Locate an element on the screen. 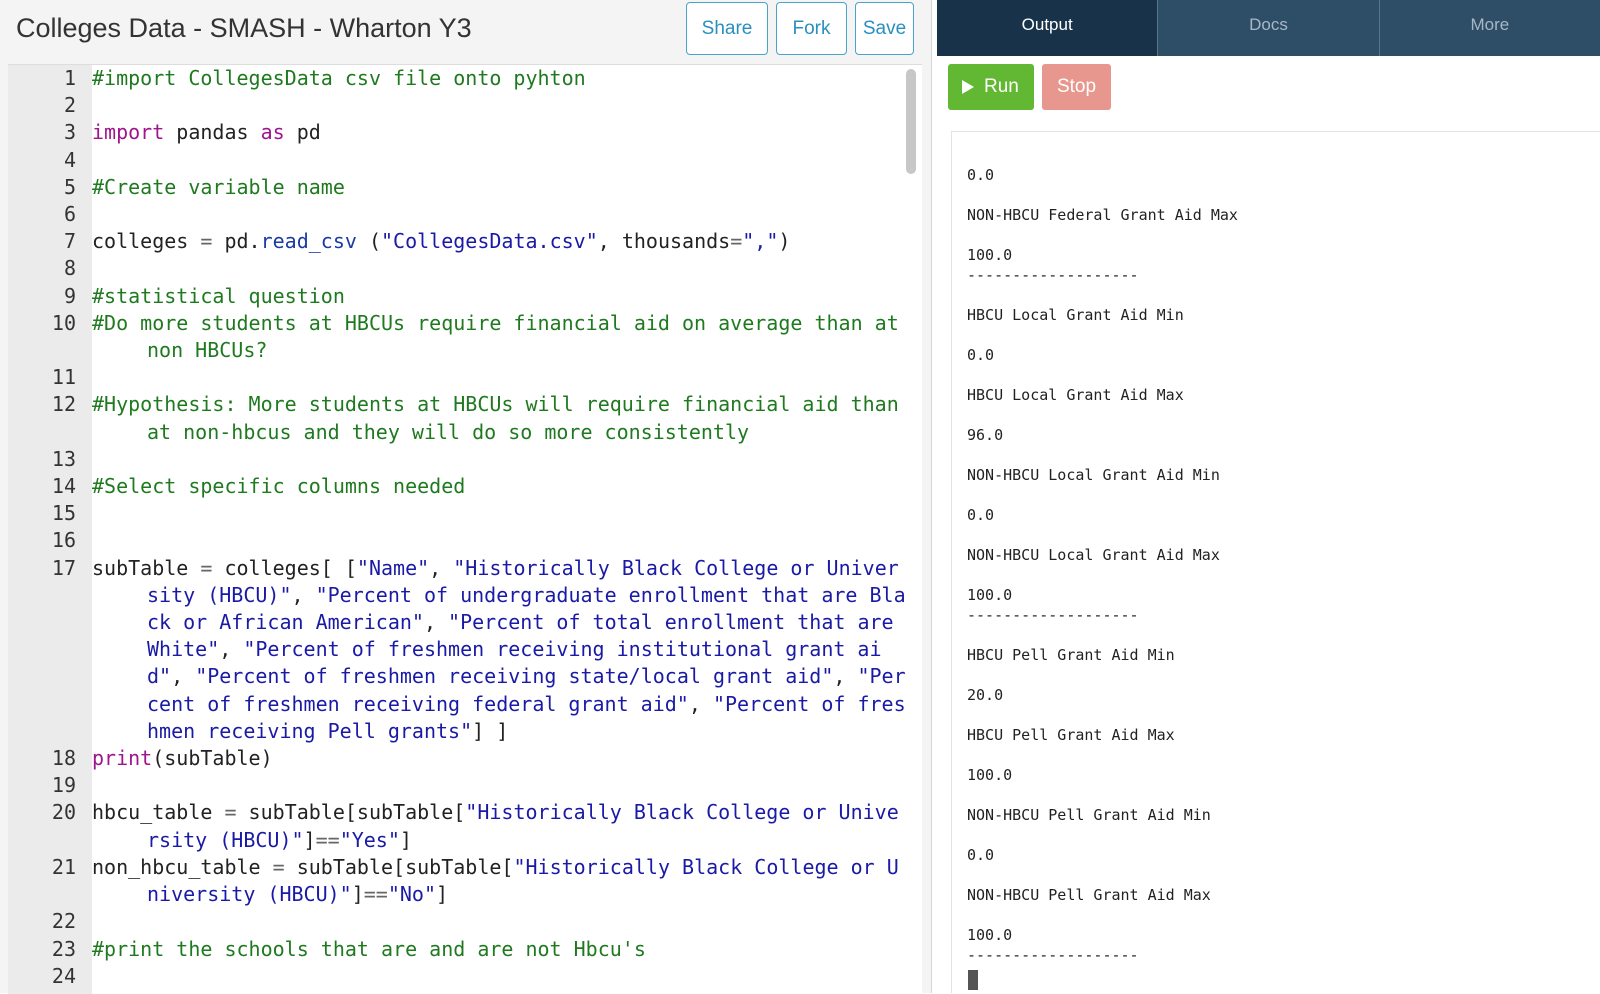 This screenshot has width=1600, height=994. tab-docs: Docs is located at coordinates (1269, 28).